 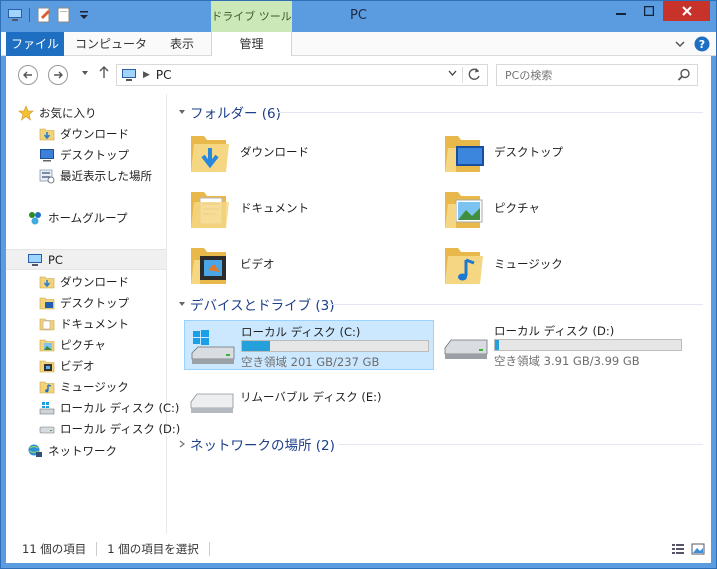 What do you see at coordinates (68, 112) in the screenshot?
I see `sidebar-item-label: お気に入り` at bounding box center [68, 112].